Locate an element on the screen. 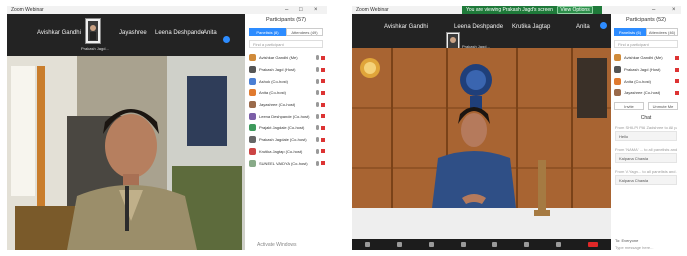 This screenshot has width=687, height=256. chat-recipient-select: To: Everyone is located at coordinates (646, 240).